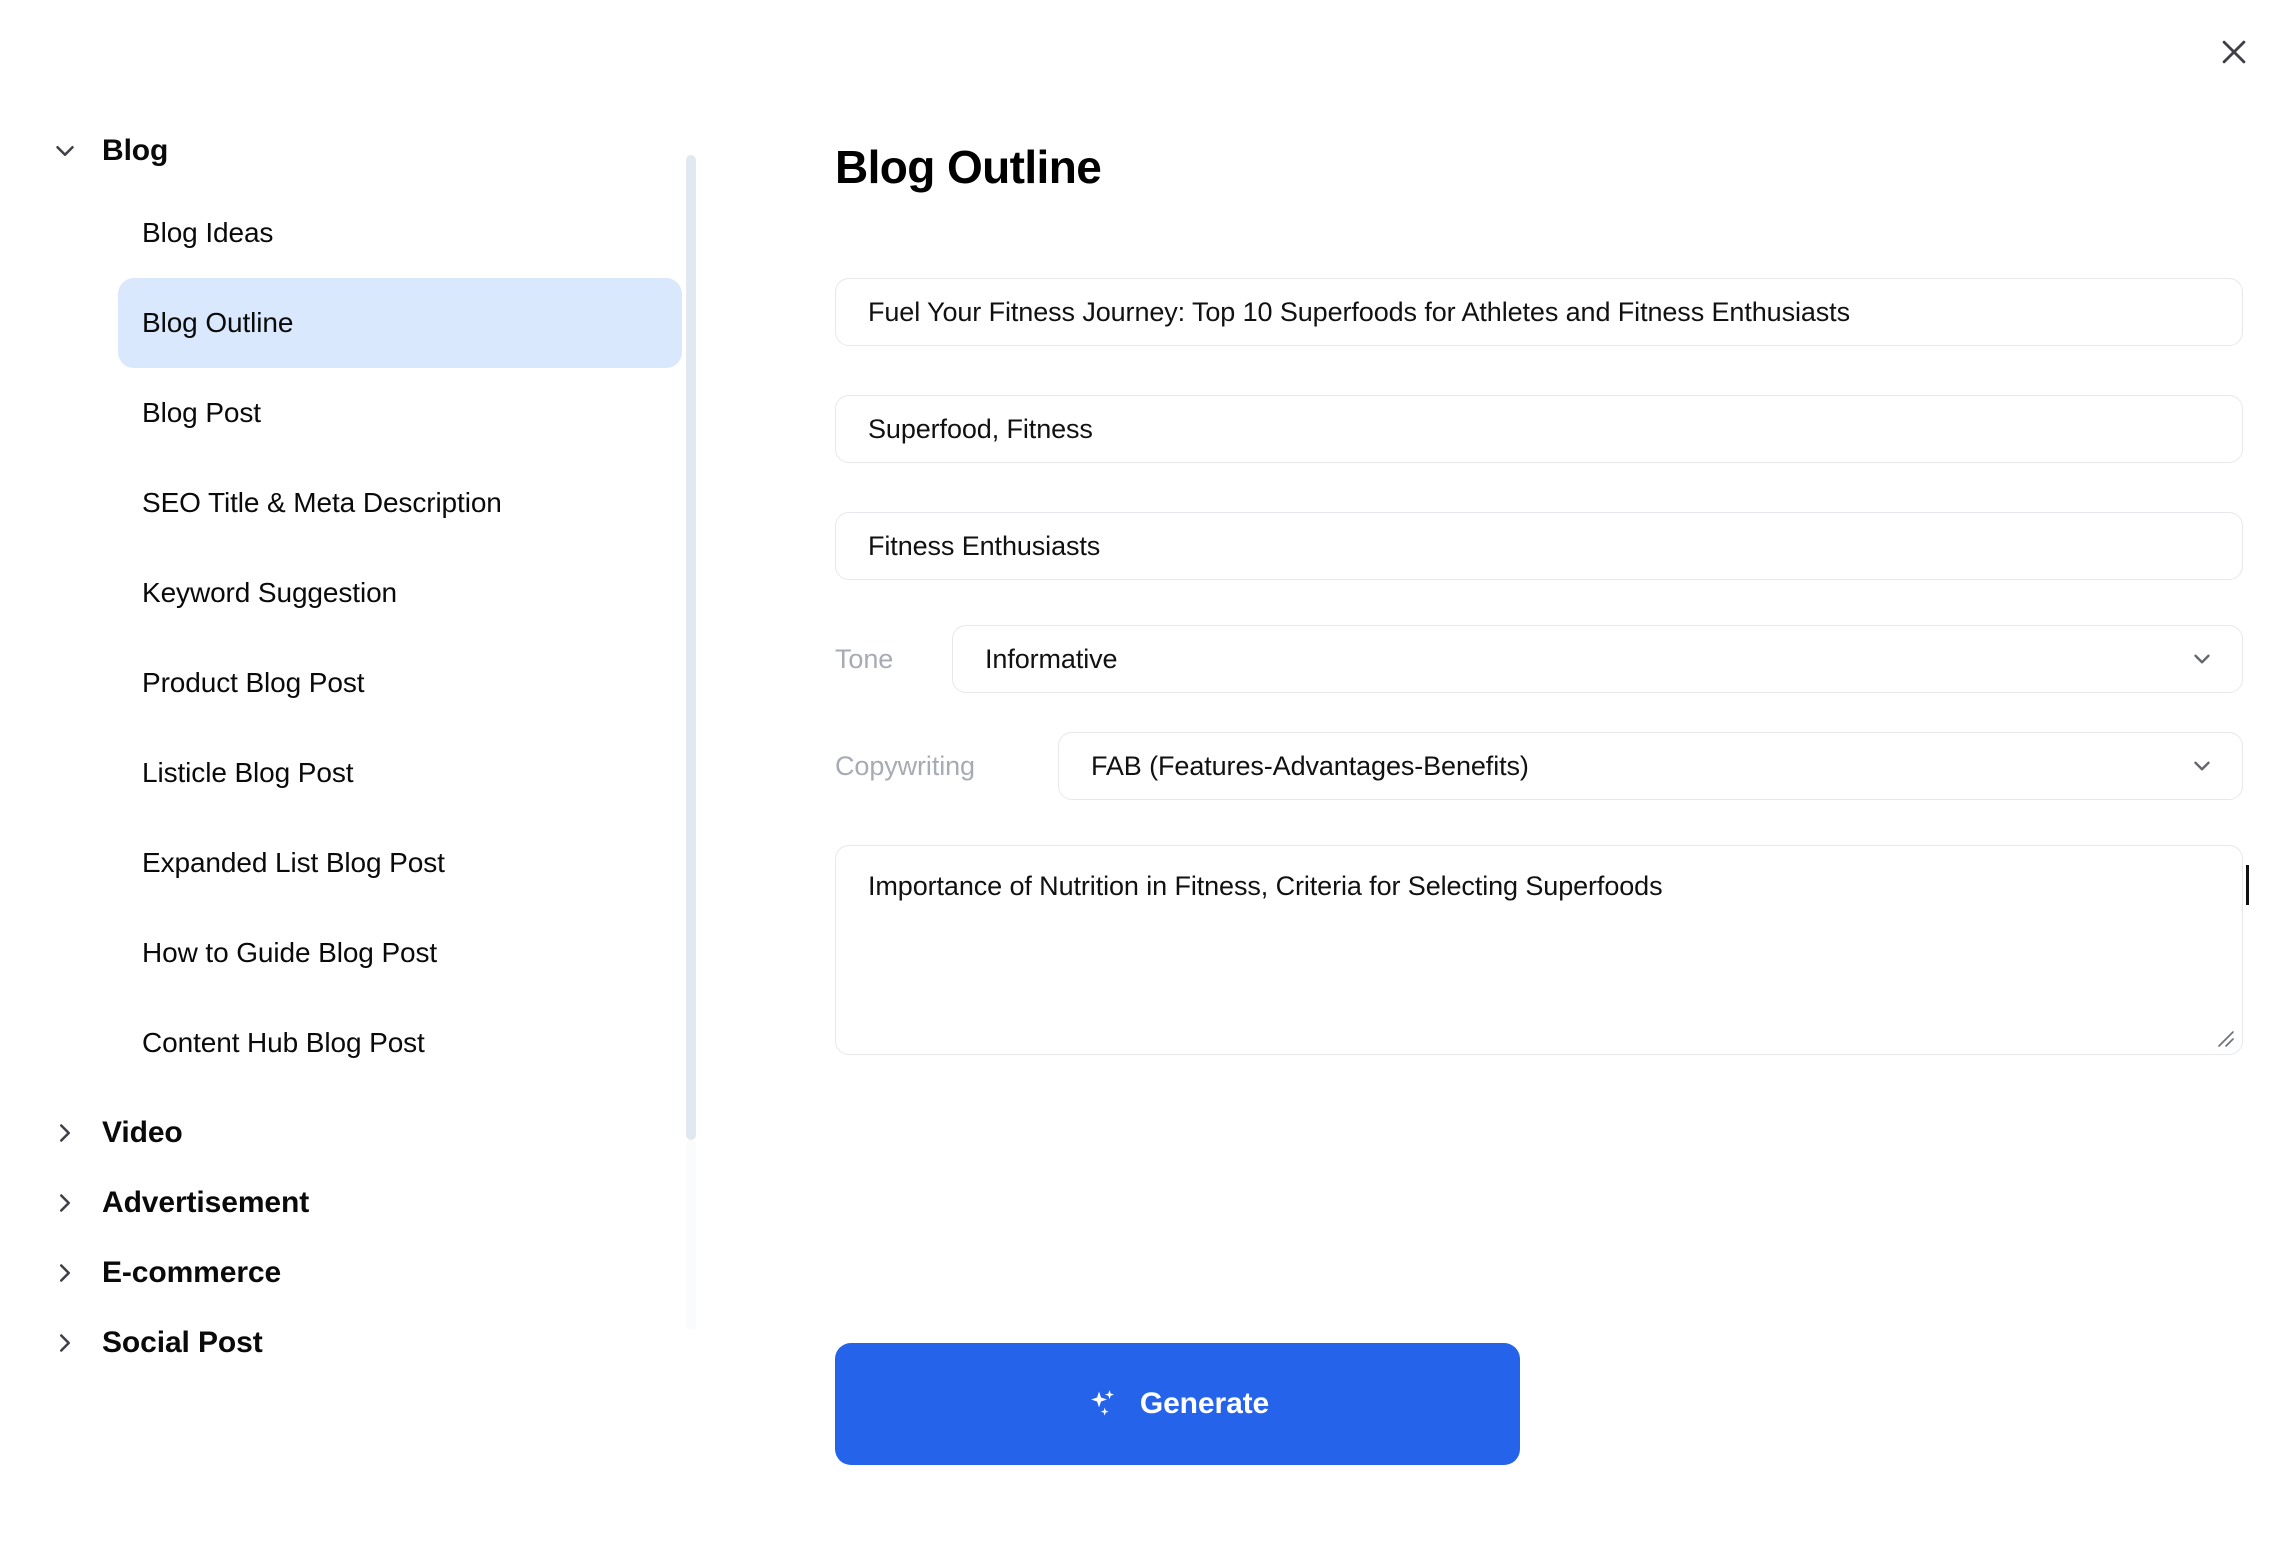  Describe the element at coordinates (350, 1133) in the screenshot. I see `sidebar-group-video: Video` at that location.